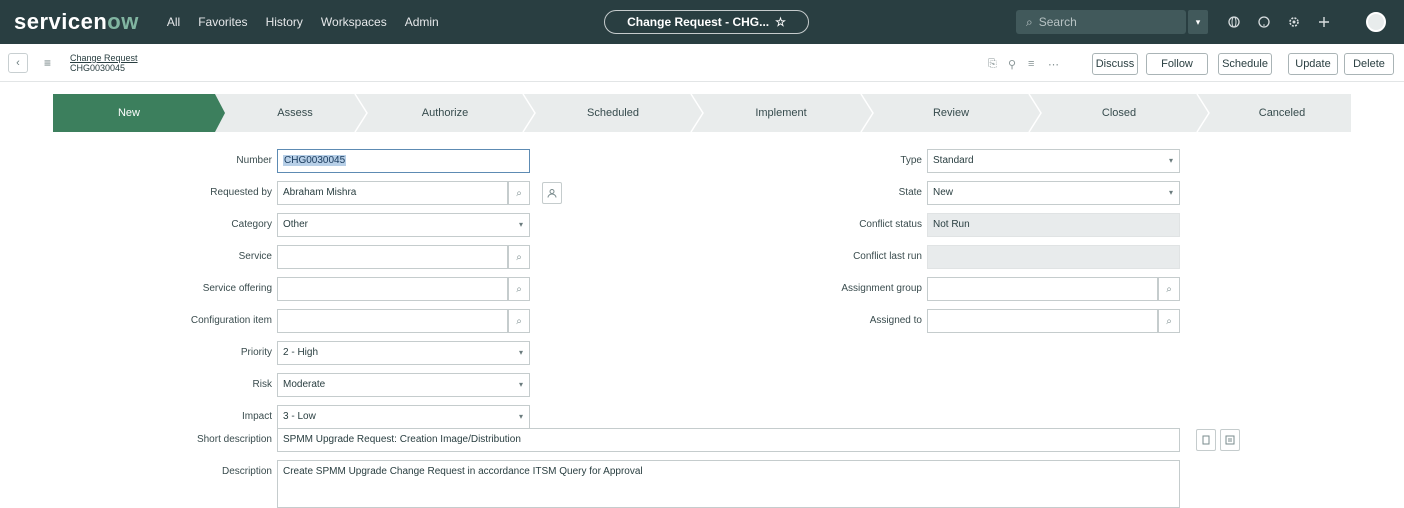  Describe the element at coordinates (1101, 22) in the screenshot. I see `global-search-input: ⌕ Search` at that location.